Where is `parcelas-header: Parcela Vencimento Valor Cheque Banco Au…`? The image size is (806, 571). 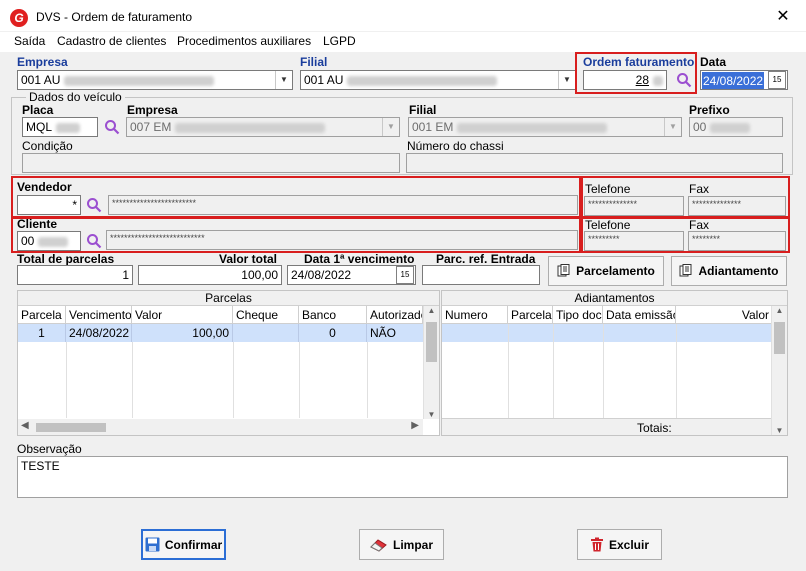
parcelas-header: Parcela Vencimento Valor Cheque Banco Au… is located at coordinates (228, 315).